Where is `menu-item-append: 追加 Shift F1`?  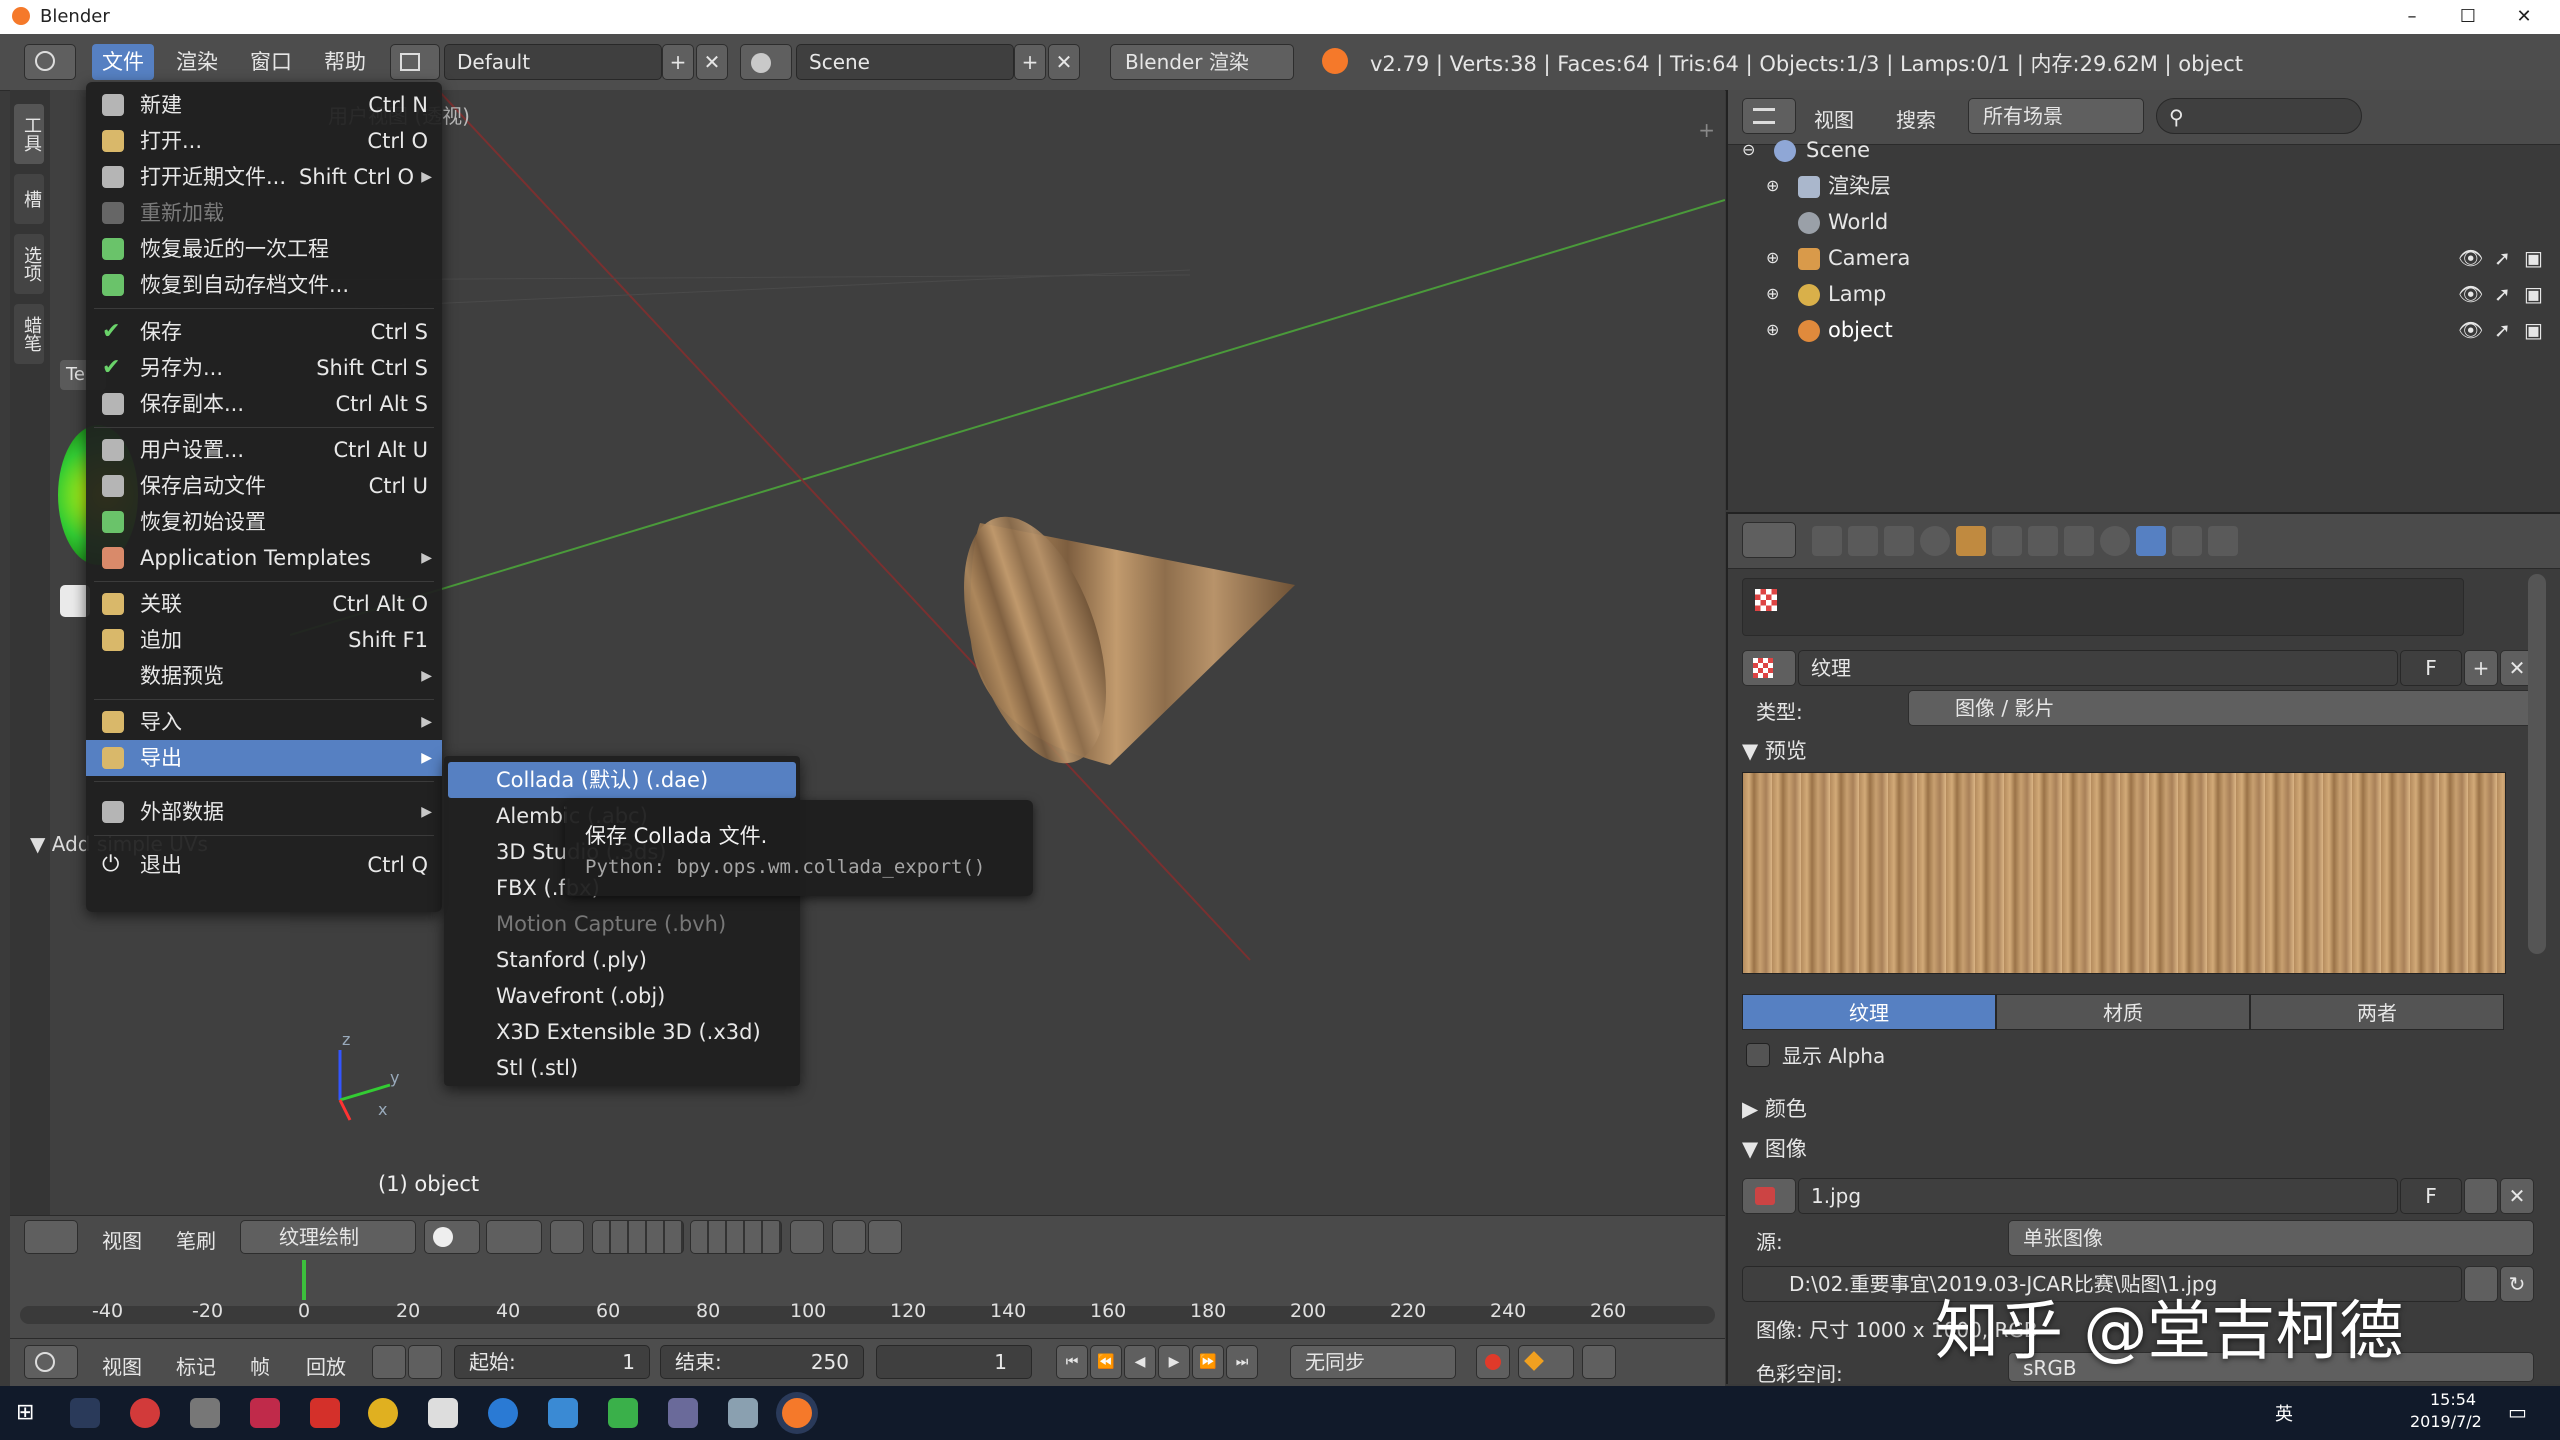 menu-item-append: 追加 Shift F1 is located at coordinates (264, 640).